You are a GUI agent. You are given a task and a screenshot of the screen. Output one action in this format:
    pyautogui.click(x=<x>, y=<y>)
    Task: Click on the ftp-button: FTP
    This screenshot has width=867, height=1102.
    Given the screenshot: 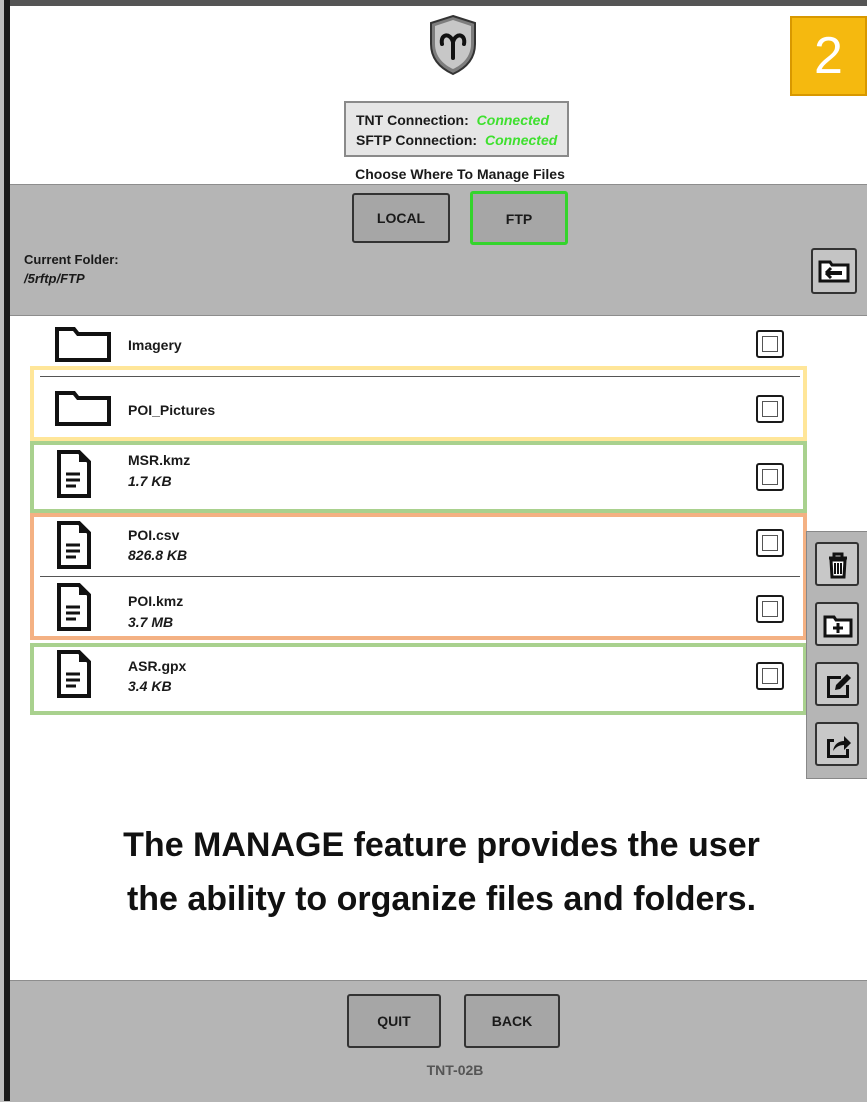 What is the action you would take?
    pyautogui.click(x=519, y=218)
    